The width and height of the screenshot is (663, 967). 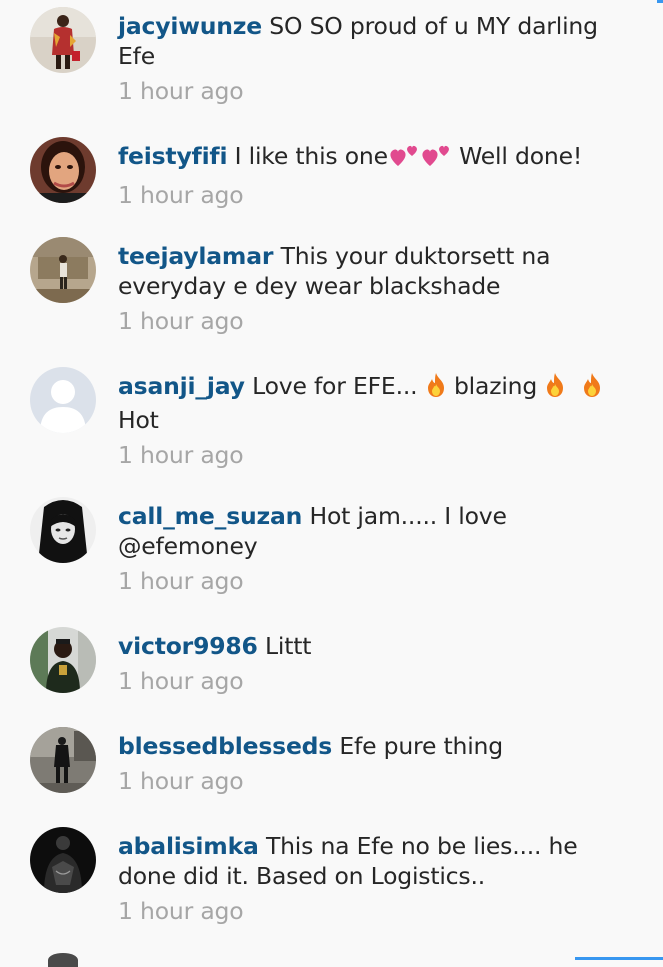 What do you see at coordinates (517, 156) in the screenshot?
I see `comment-text: Well done!` at bounding box center [517, 156].